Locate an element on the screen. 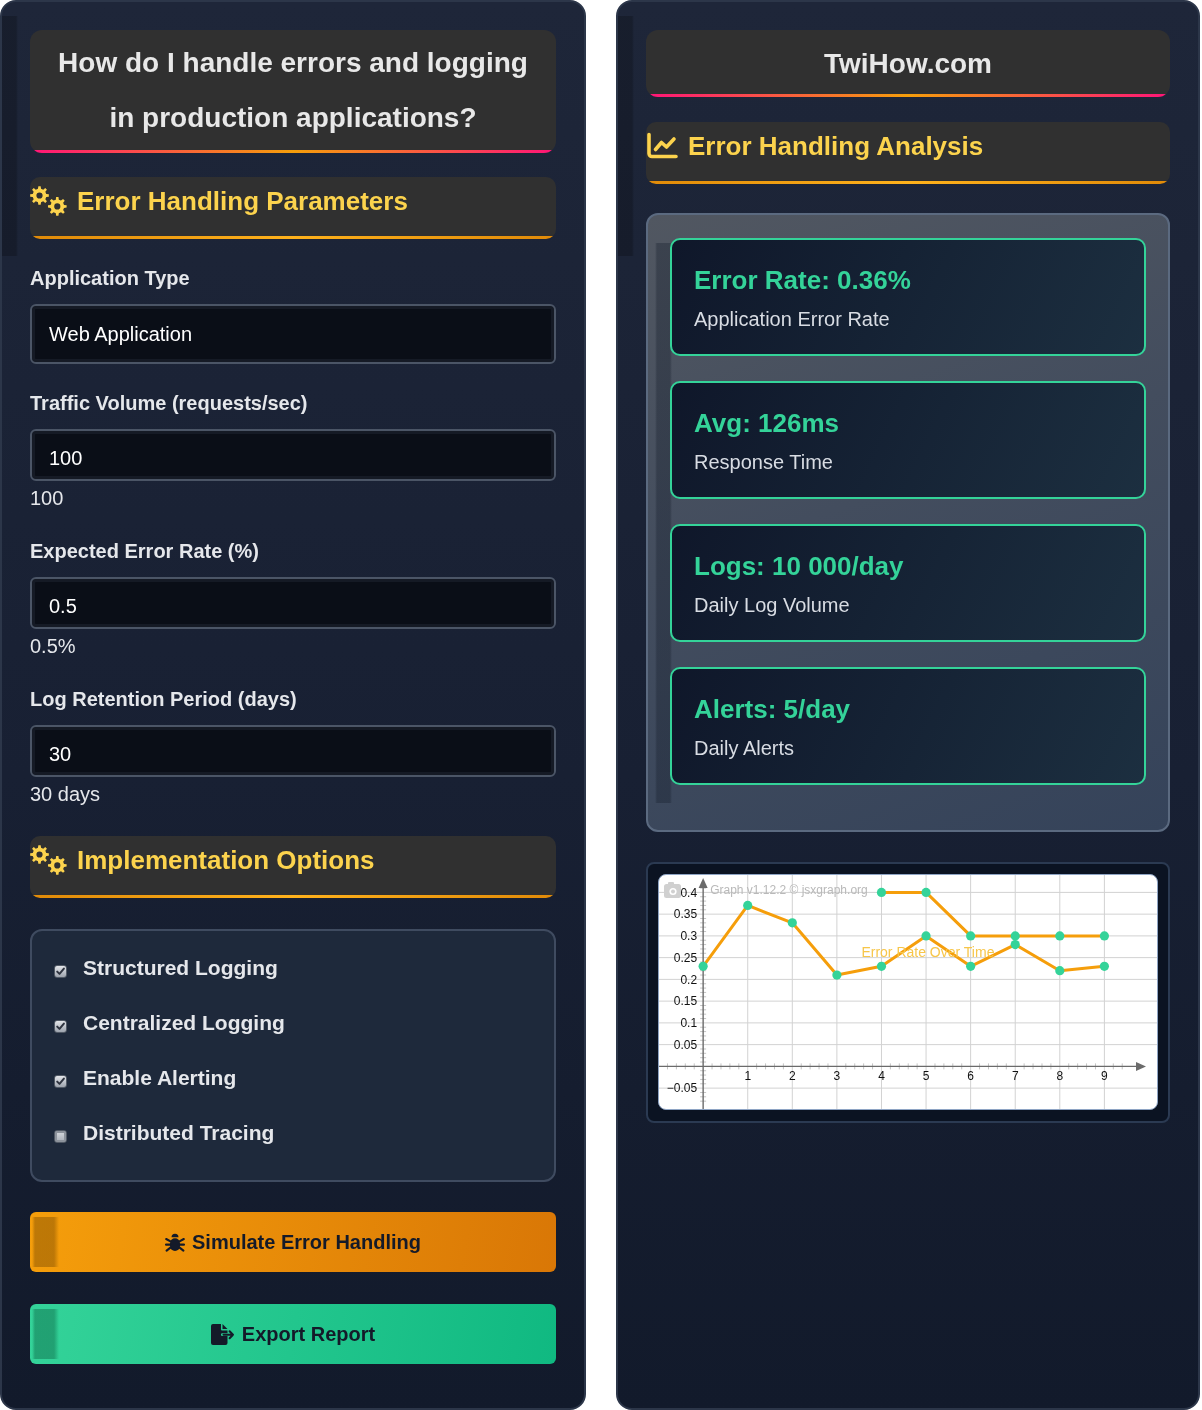 This screenshot has height=1410, width=1202. checkbox-label: Distributed Tracing is located at coordinates (179, 1133).